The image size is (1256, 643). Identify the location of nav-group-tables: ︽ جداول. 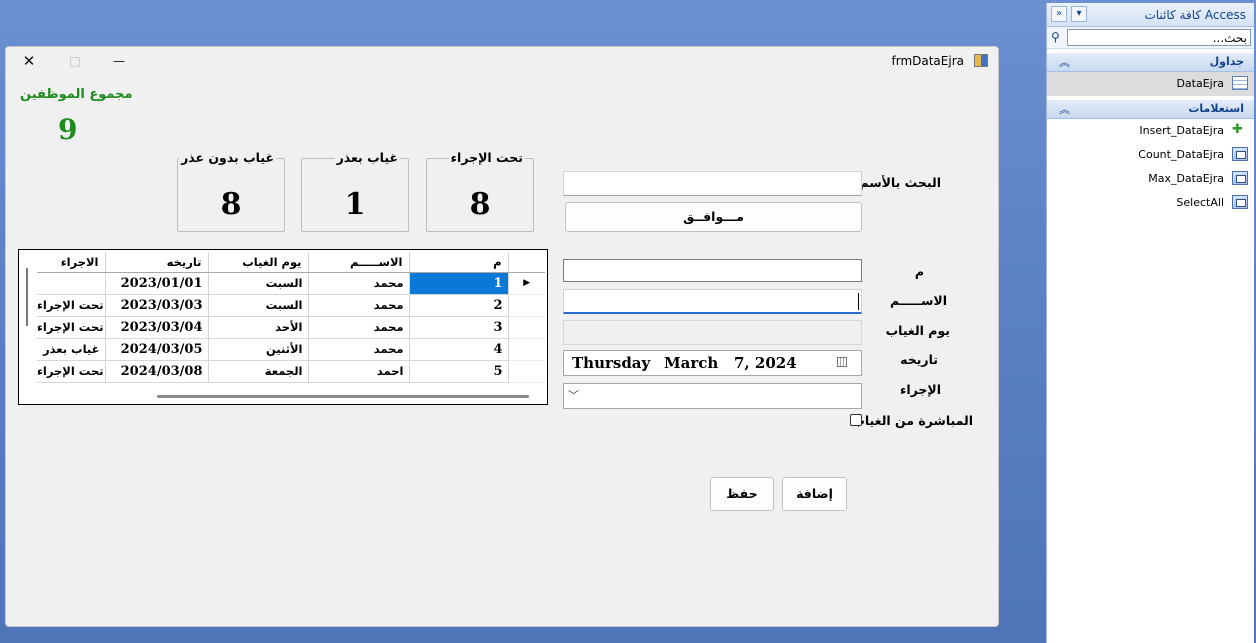
(1150, 62).